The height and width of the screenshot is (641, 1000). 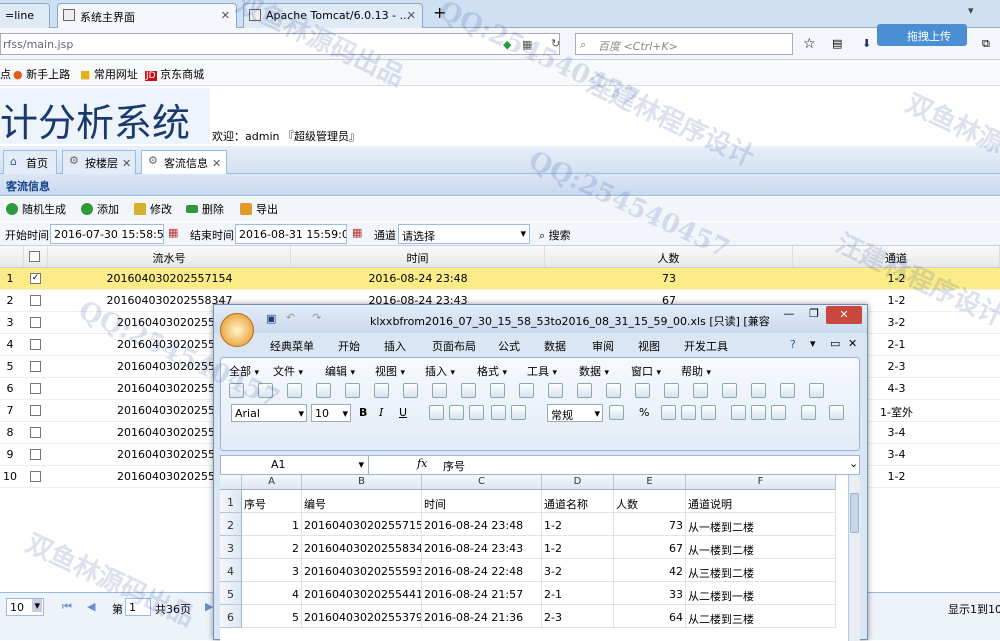 What do you see at coordinates (440, 371) in the screenshot?
I see `menu-item: 插入 ▾` at bounding box center [440, 371].